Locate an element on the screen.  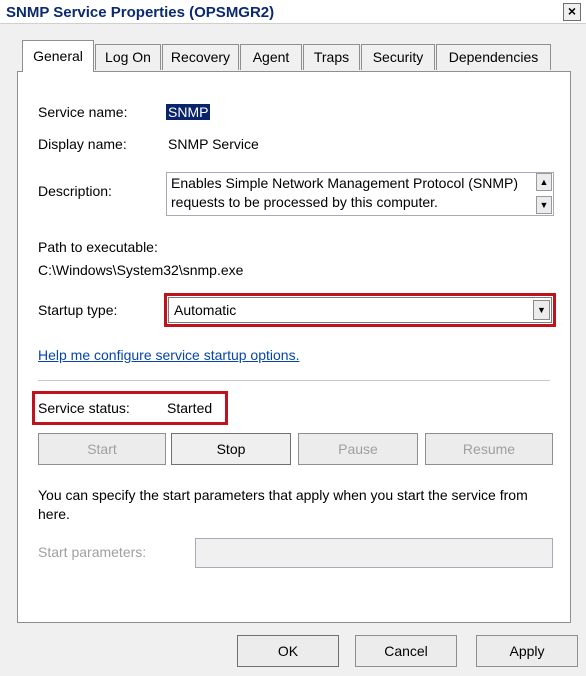
tab-log-on: Log On is located at coordinates (128, 57).